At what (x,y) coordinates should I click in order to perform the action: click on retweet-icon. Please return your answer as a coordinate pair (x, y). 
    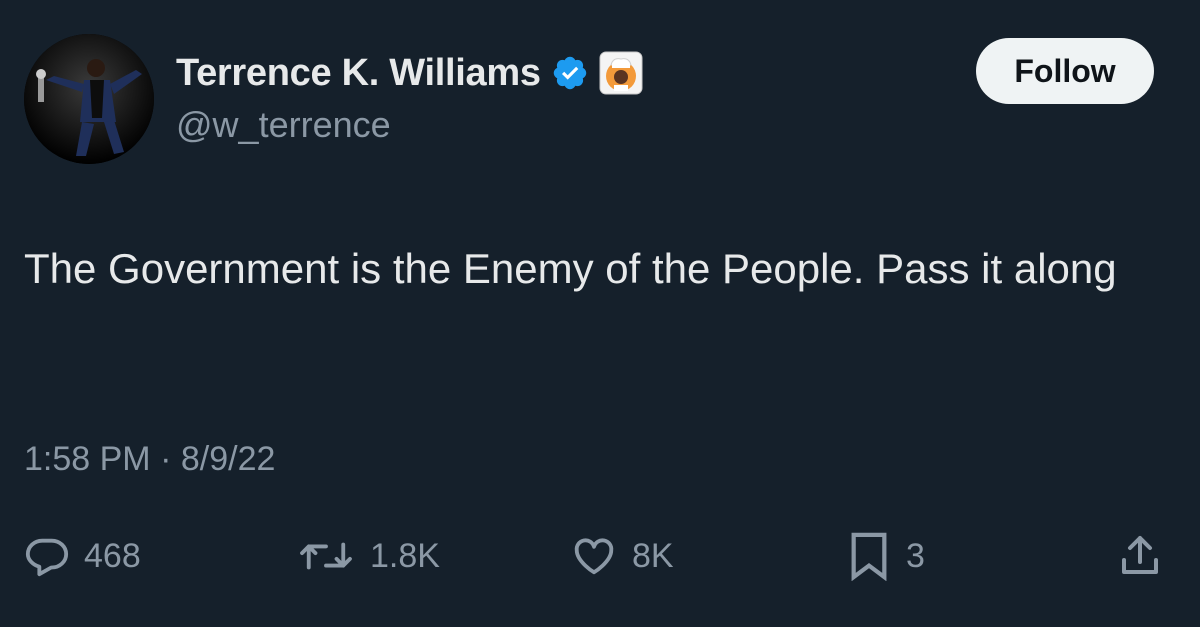
    Looking at the image, I should click on (326, 556).